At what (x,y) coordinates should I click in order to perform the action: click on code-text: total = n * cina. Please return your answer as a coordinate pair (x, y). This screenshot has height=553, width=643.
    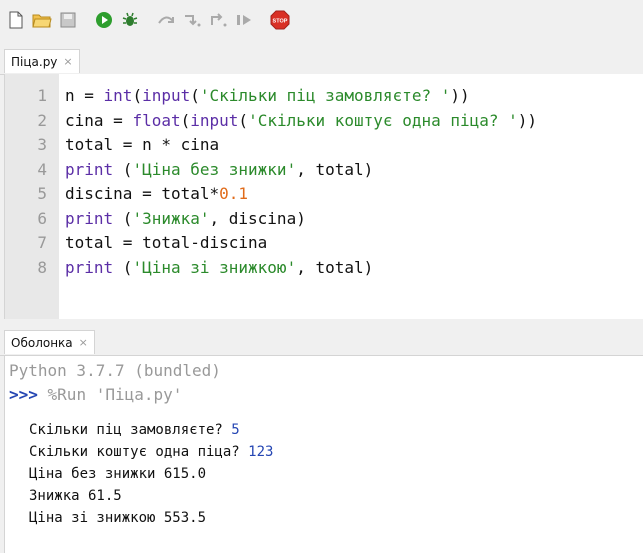
    Looking at the image, I should click on (142, 145).